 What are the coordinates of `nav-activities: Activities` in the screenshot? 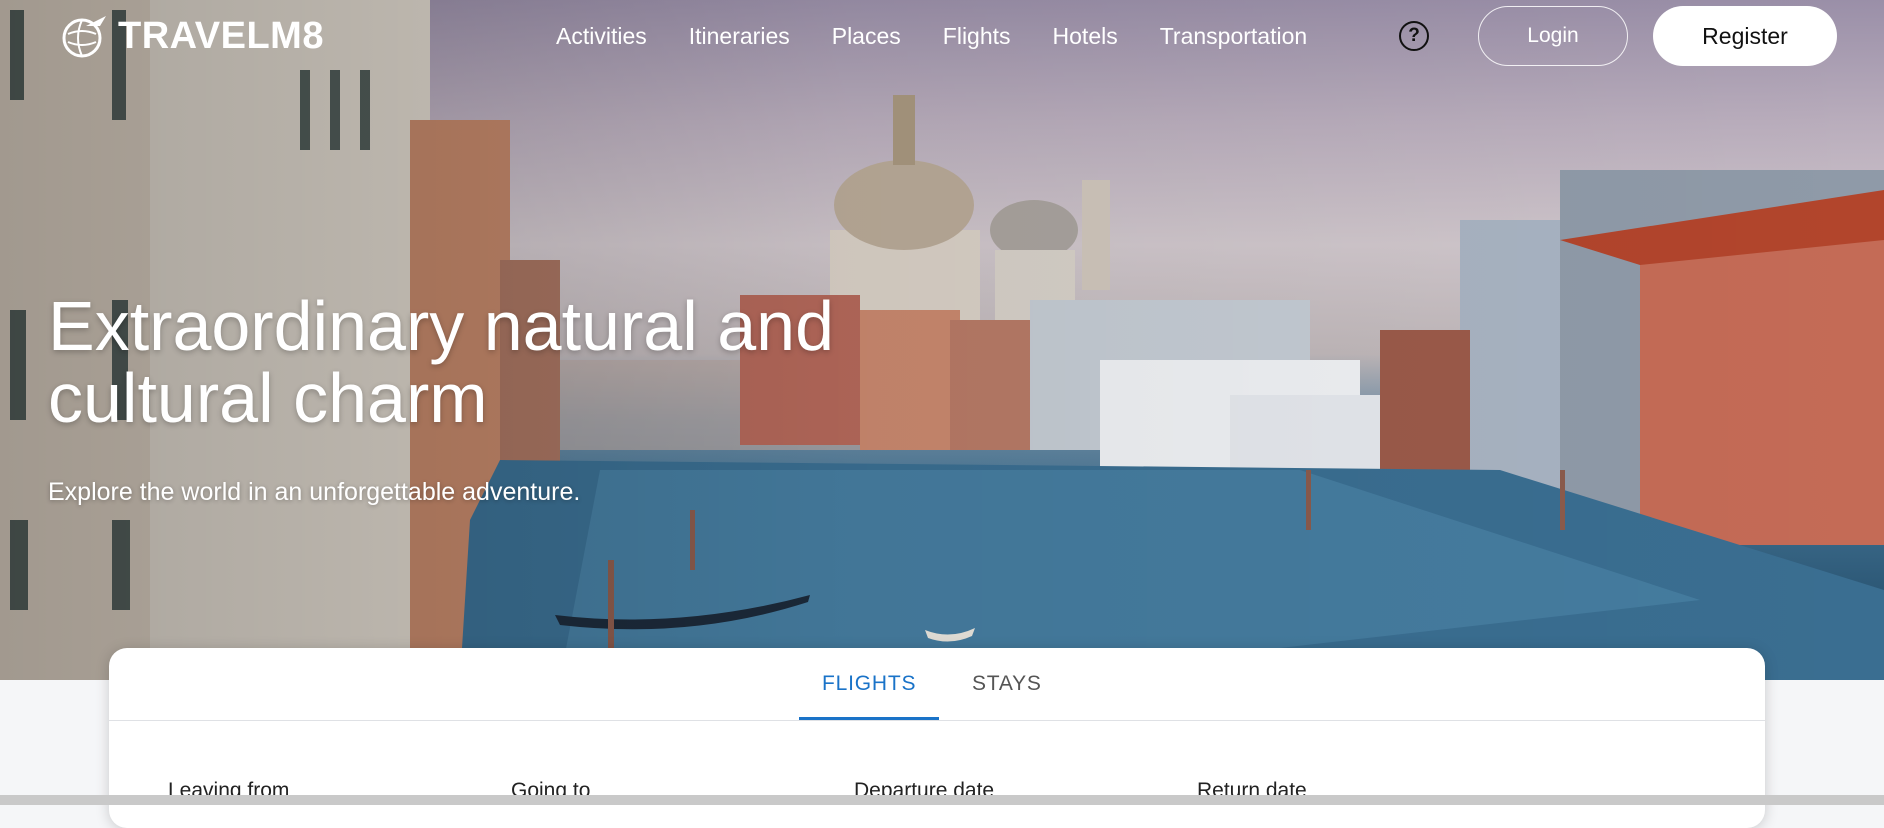 It's located at (601, 36).